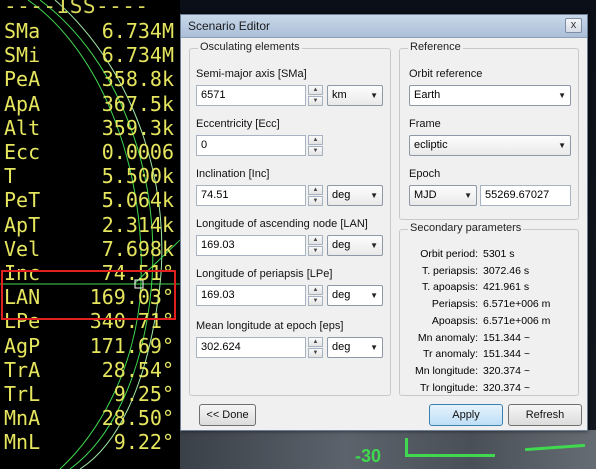 Image resolution: width=596 pixels, height=469 pixels. Describe the element at coordinates (355, 95) in the screenshot. I see `sma-unit-select: km ▼` at that location.